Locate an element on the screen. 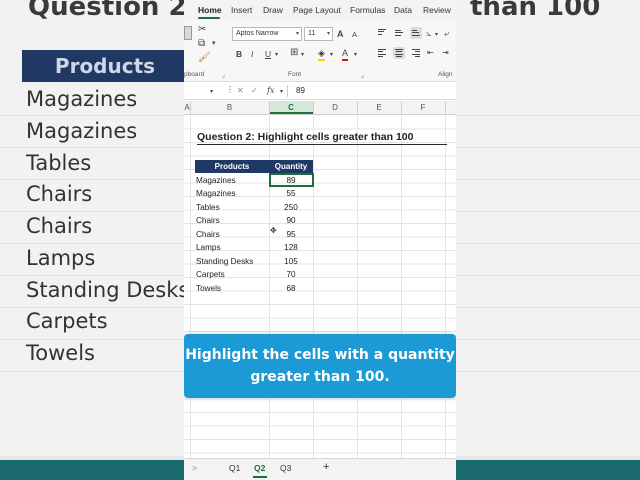 This screenshot has height=480, width=640. product-cell: Towels is located at coordinates (208, 288).